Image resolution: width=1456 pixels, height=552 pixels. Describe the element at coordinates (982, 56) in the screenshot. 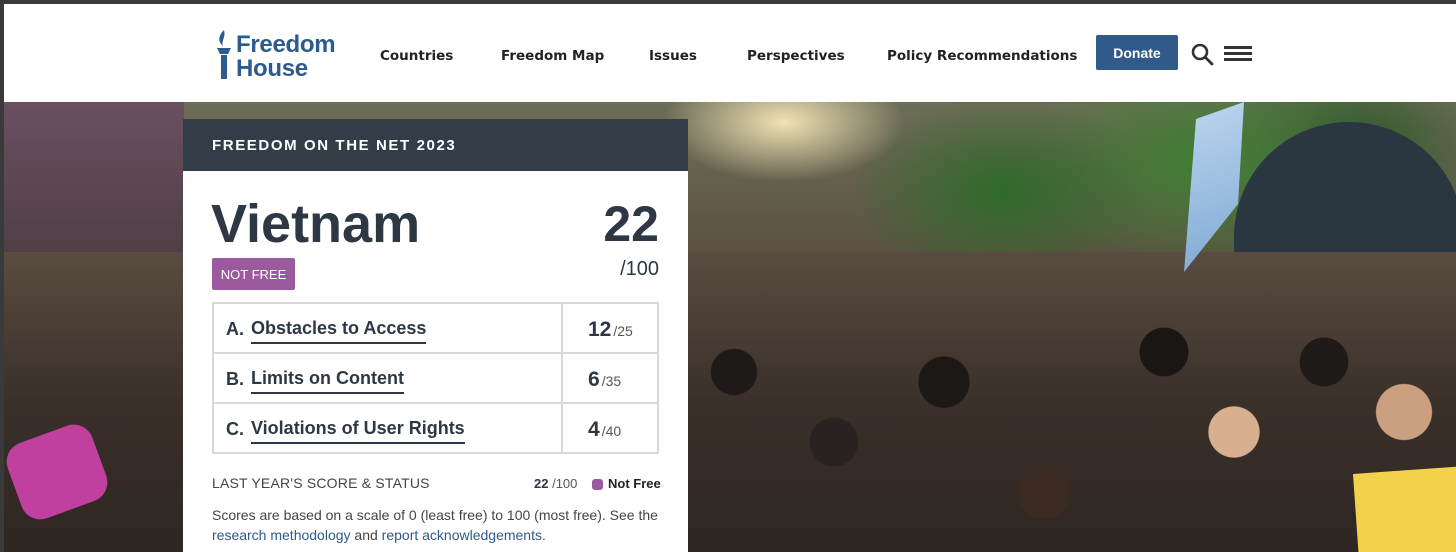

I see `nav-policy-recommendations: Policy Recommendations` at that location.